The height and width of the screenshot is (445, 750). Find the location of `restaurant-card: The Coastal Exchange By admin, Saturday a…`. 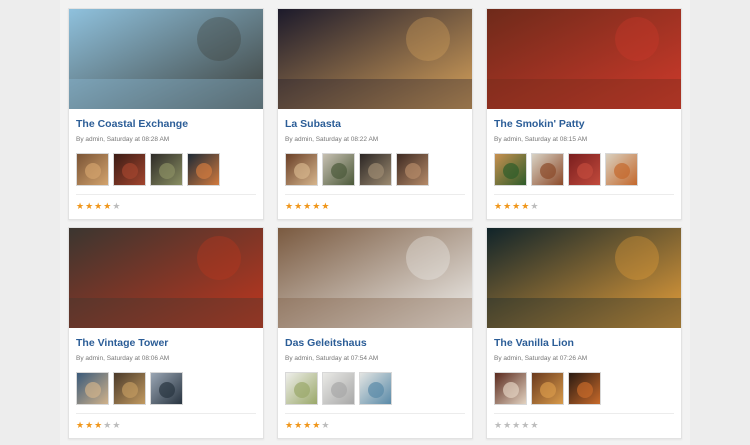

restaurant-card: The Coastal Exchange By admin, Saturday a… is located at coordinates (166, 114).